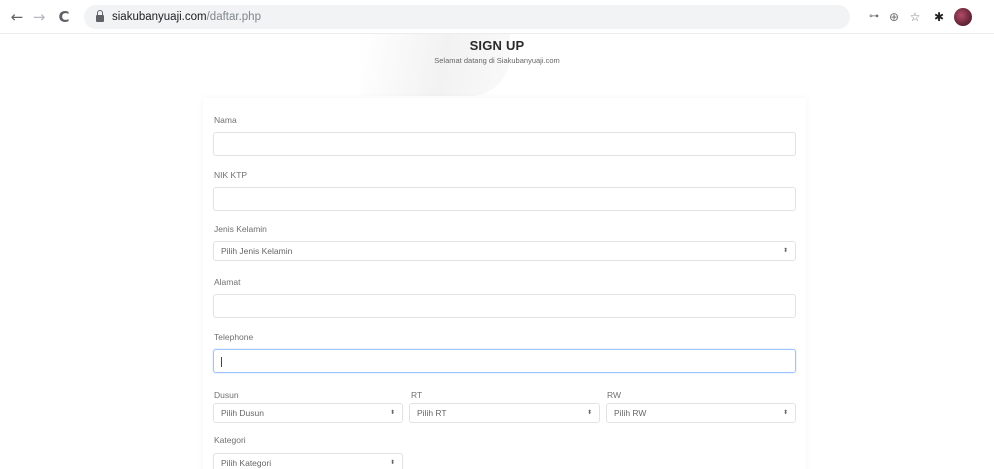 This screenshot has width=994, height=469. What do you see at coordinates (417, 395) in the screenshot?
I see `rt-label: RT` at bounding box center [417, 395].